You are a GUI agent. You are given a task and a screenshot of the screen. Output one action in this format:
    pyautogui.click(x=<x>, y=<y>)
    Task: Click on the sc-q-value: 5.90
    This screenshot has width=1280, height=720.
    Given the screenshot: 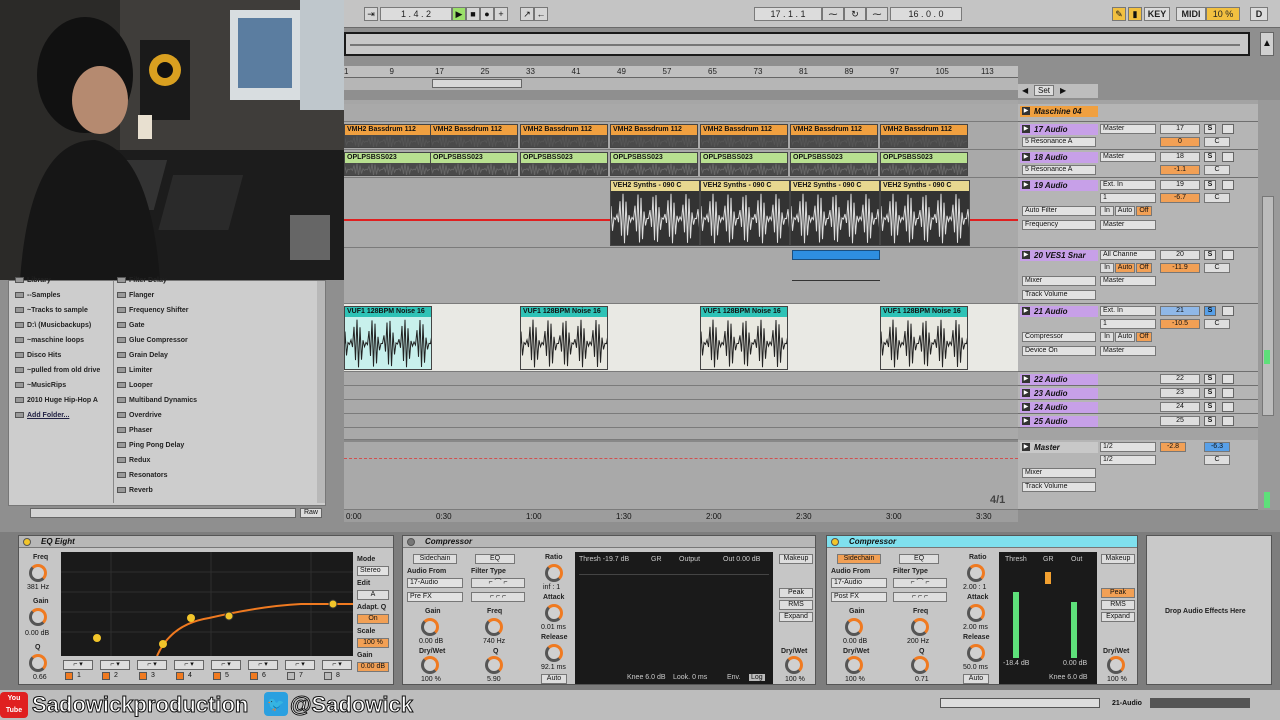 What is the action you would take?
    pyautogui.click(x=494, y=679)
    